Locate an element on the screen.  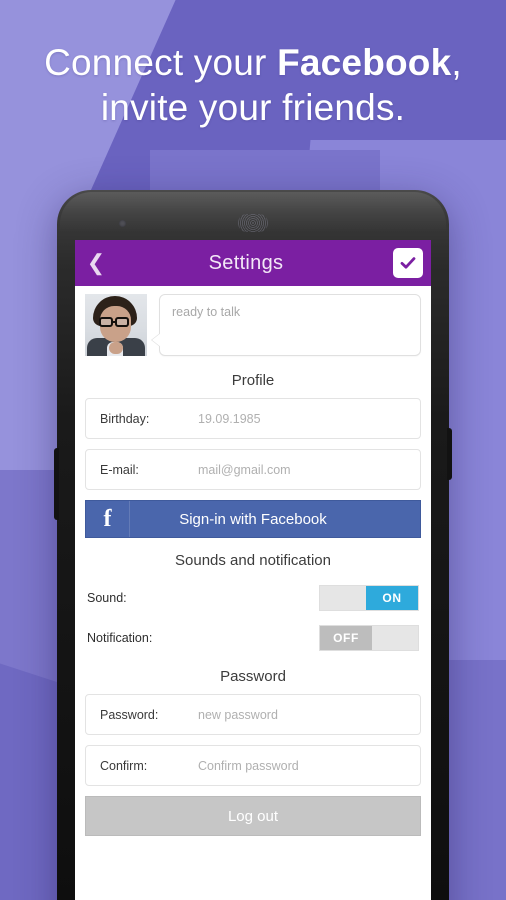
avatar is located at coordinates (116, 325).